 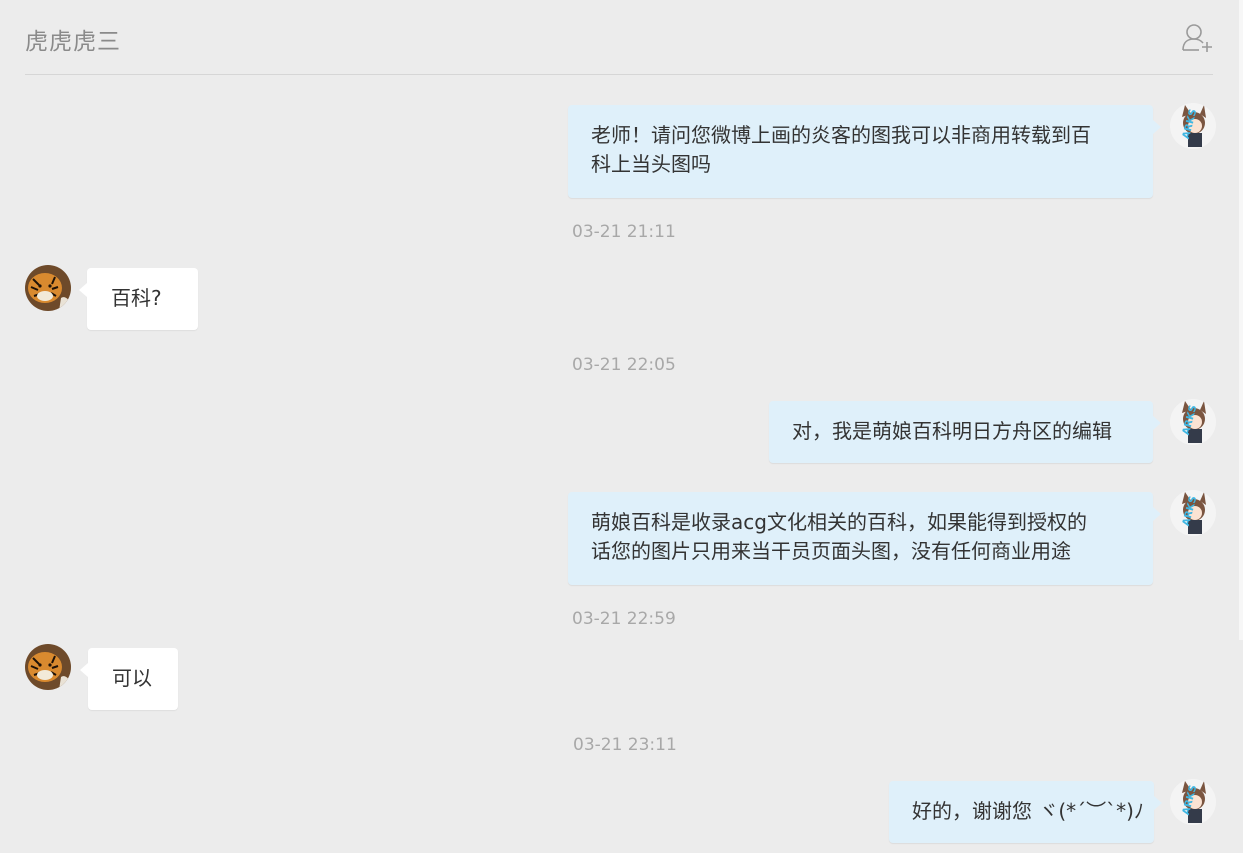 I want to click on message-bubble-sent: 老师！请问您微博上画的炎客的图我可以非商用转载到百 科上当头图吗, so click(x=864, y=151).